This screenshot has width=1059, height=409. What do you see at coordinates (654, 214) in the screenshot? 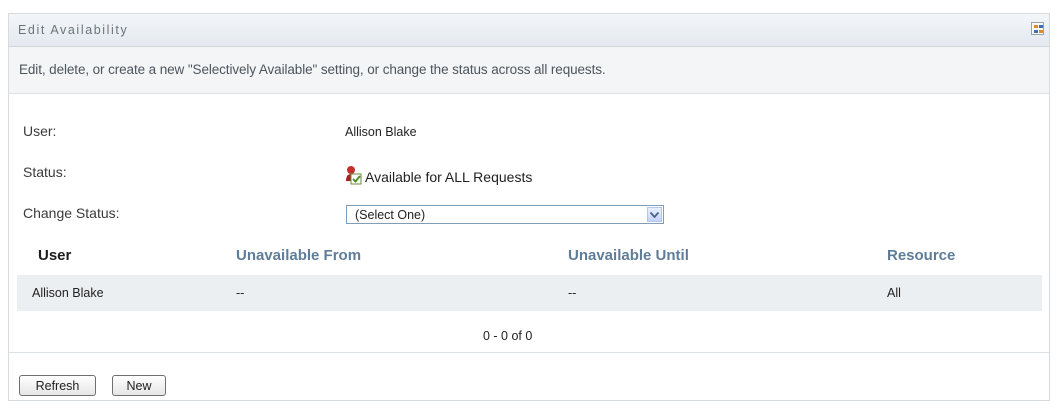
I see `chevron-down-icon` at bounding box center [654, 214].